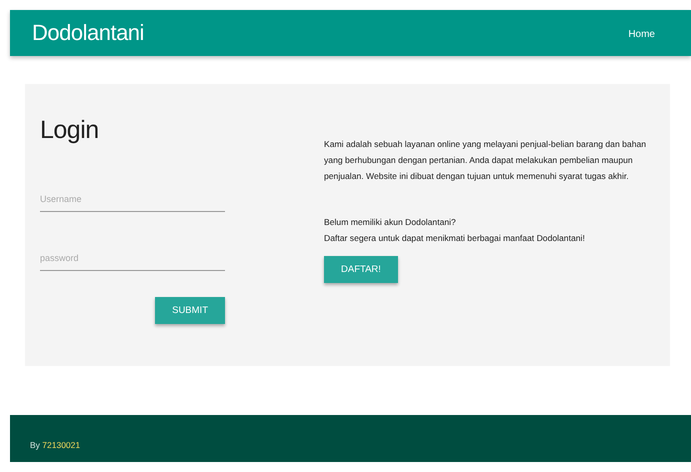  Describe the element at coordinates (390, 222) in the screenshot. I see `question-text: Belum memiliki akun Dodolantani?` at that location.